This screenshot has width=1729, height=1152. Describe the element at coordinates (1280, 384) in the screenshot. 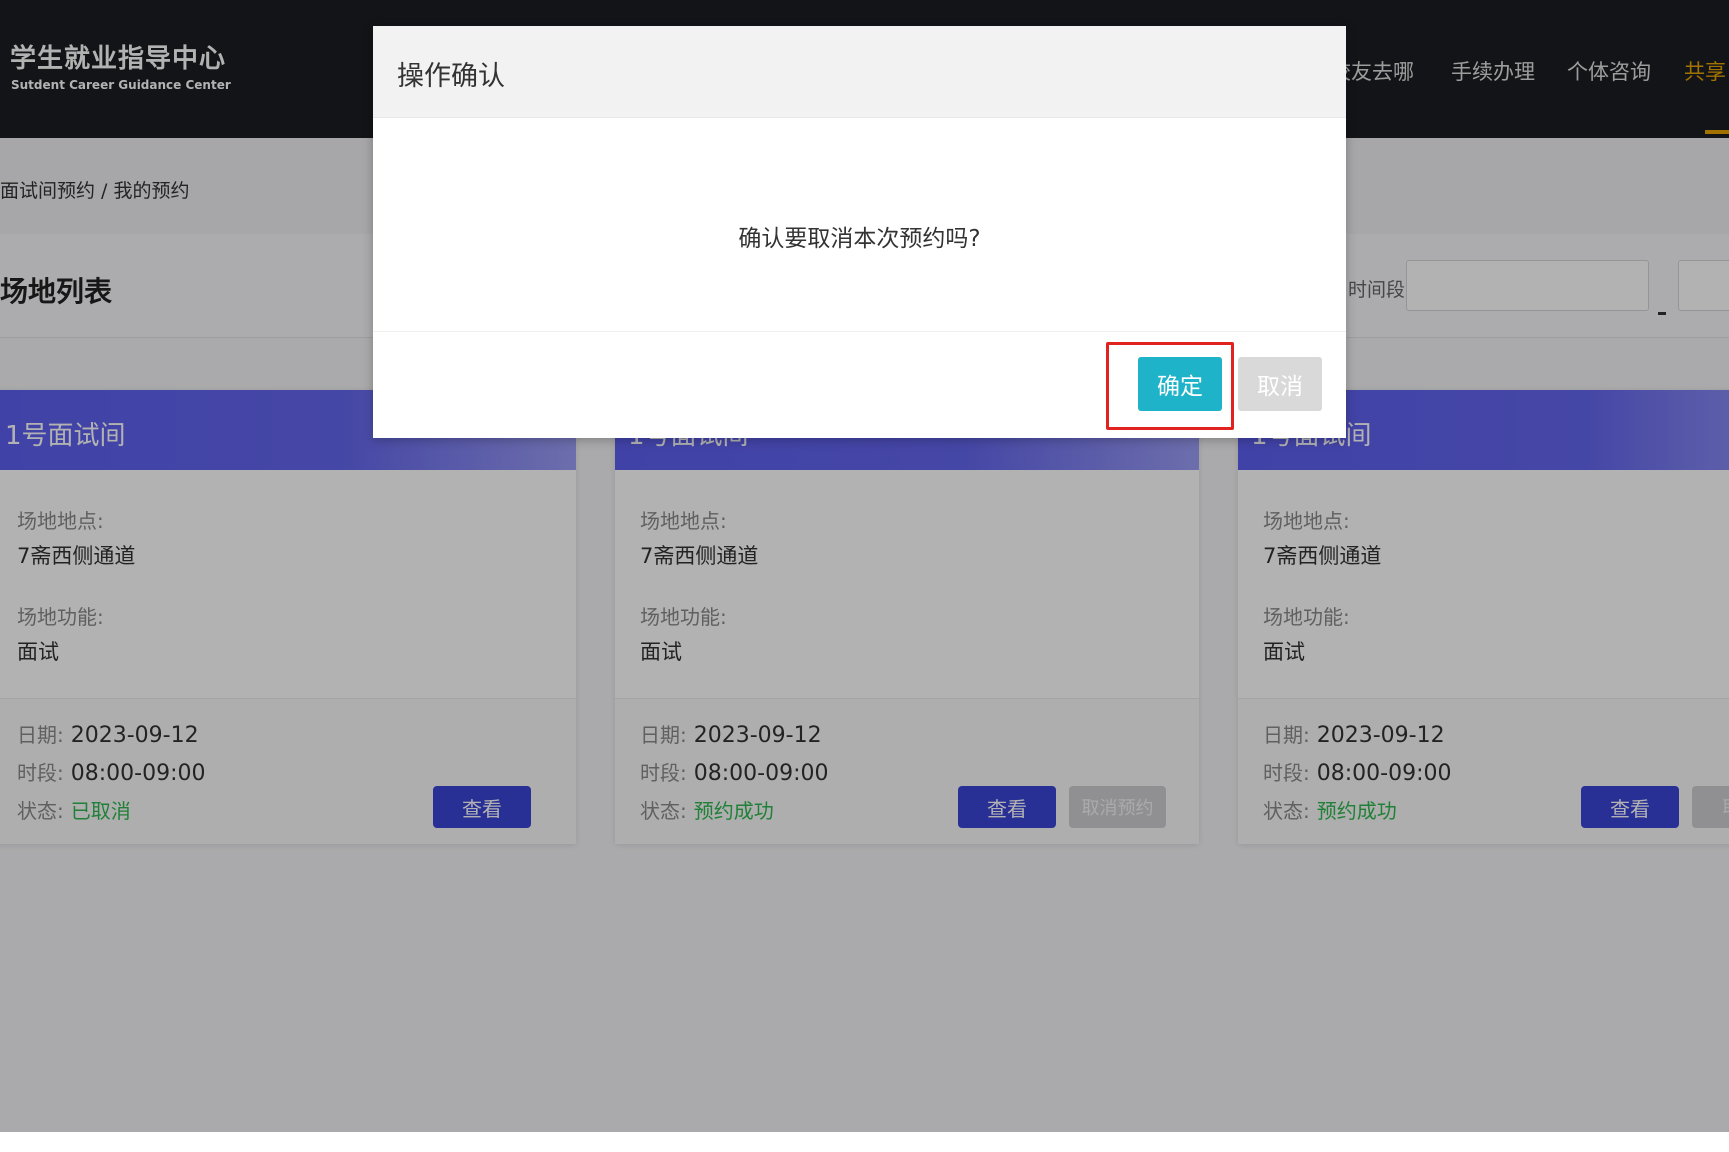

I see `dialog-cancel-button: 取消` at that location.